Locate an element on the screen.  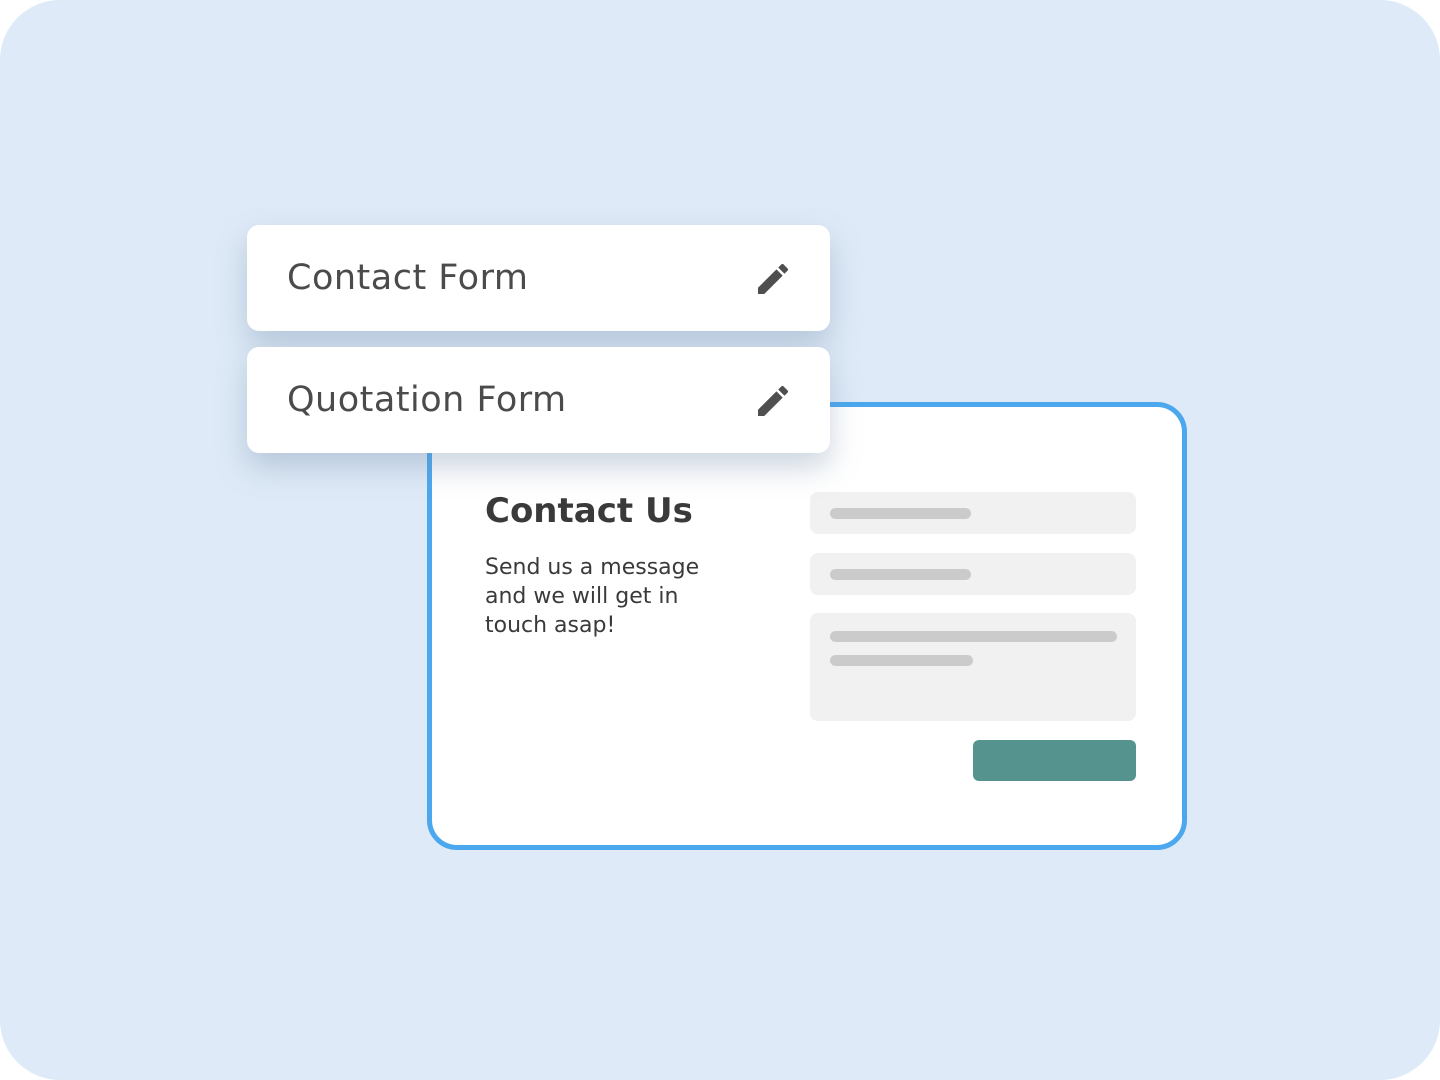
form-card-label: Quotation Form is located at coordinates (427, 400).